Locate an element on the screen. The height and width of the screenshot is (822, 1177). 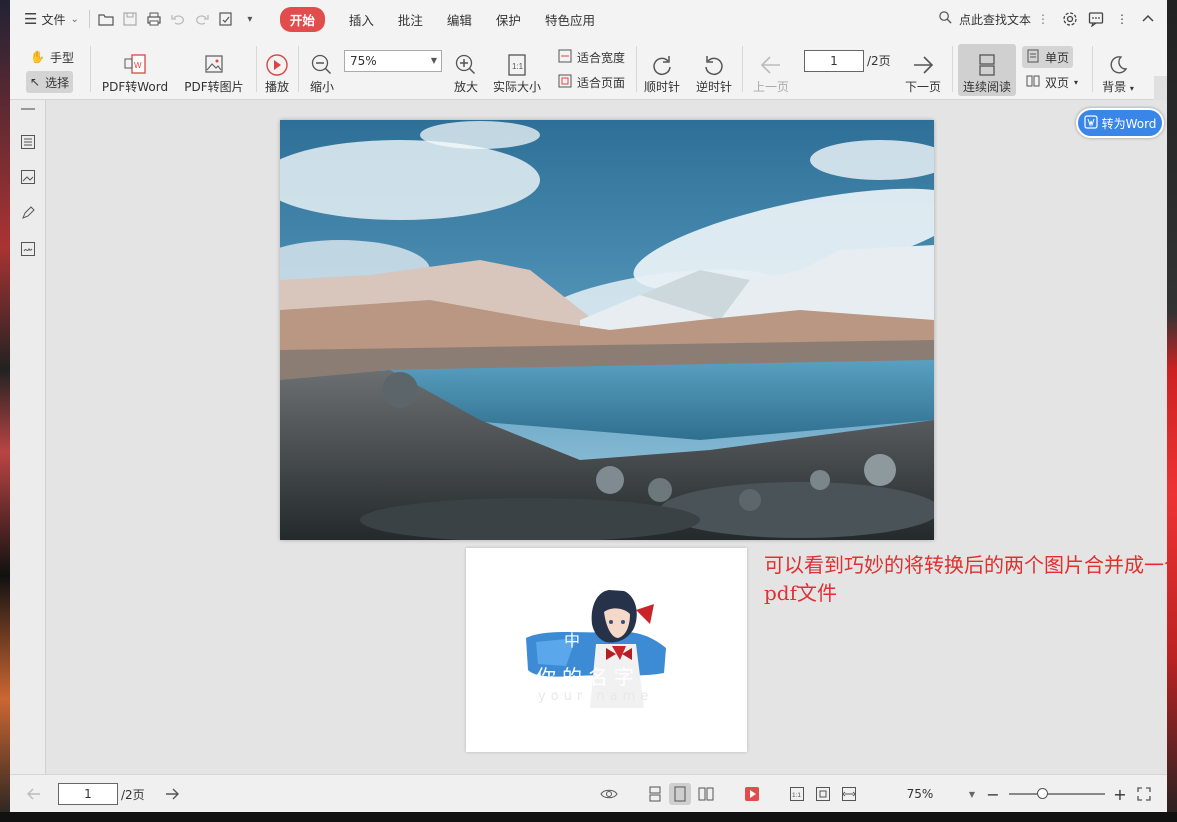
fit-width-button: 适合宽度 is located at coordinates (591, 57).